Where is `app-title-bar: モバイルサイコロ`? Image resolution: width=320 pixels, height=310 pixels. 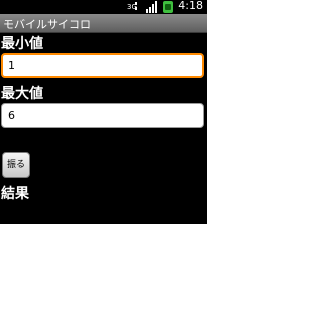
app-title-bar: モバイルサイコロ is located at coordinates (103, 23).